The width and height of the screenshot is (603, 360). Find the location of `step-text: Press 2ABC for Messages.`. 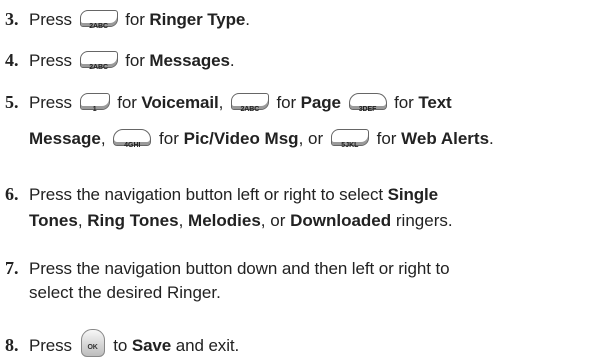

step-text: Press 2ABC for Messages. is located at coordinates (132, 61).